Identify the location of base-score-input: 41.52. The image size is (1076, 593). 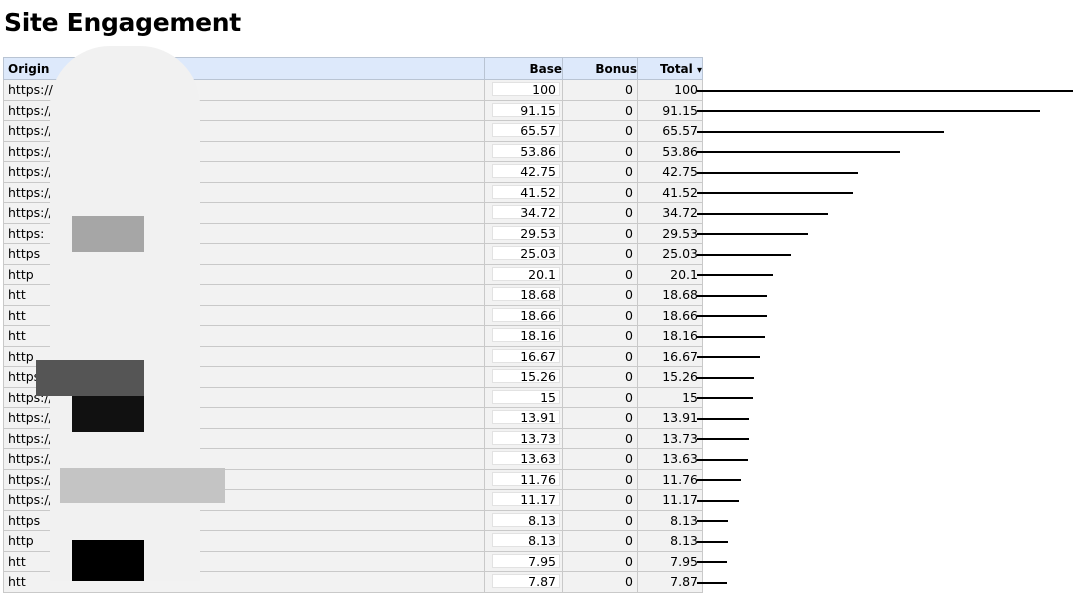
(526, 191).